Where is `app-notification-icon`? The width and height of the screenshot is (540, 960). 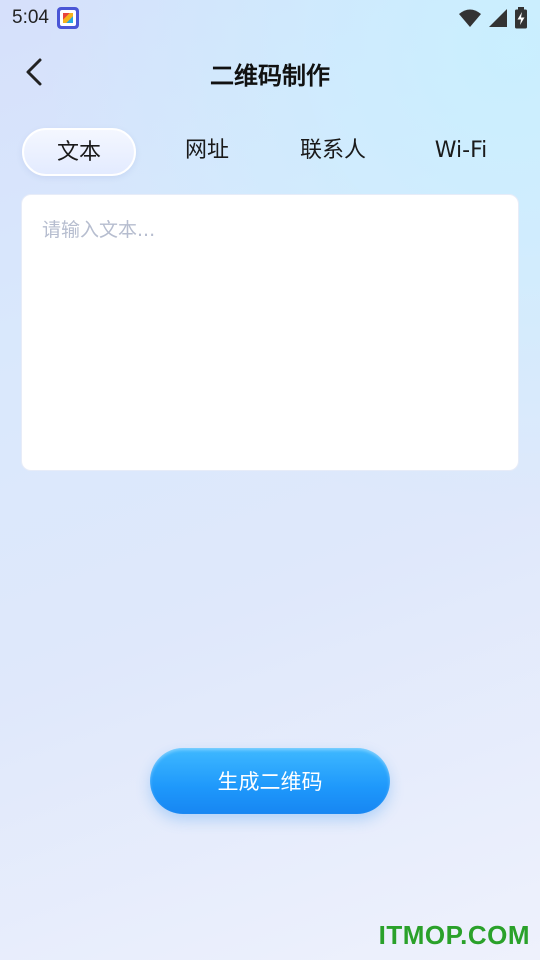 app-notification-icon is located at coordinates (67, 18).